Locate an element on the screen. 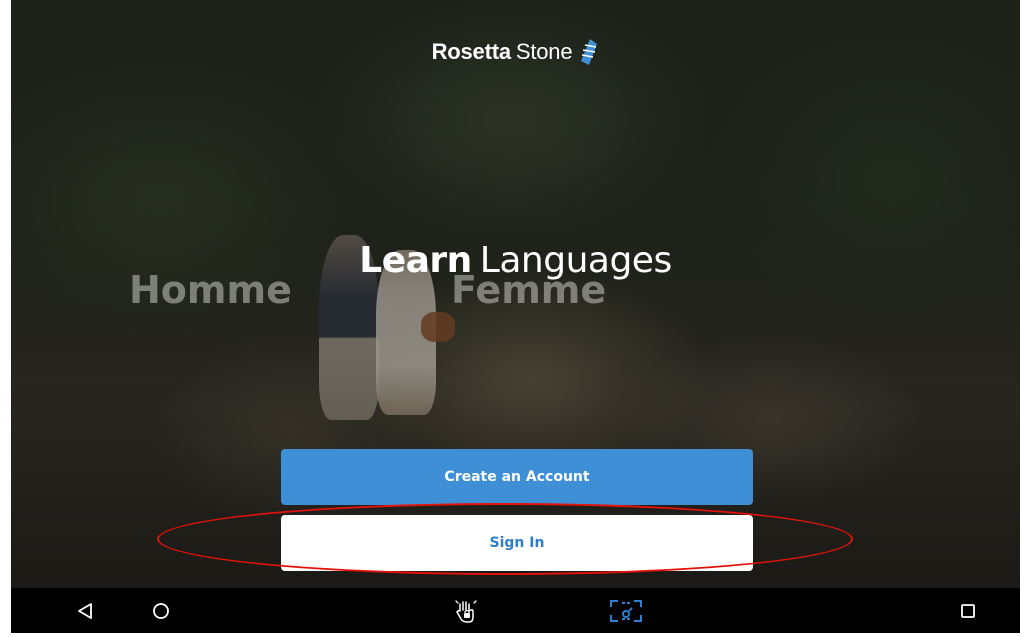  system-navigation-bar is located at coordinates (515, 610).